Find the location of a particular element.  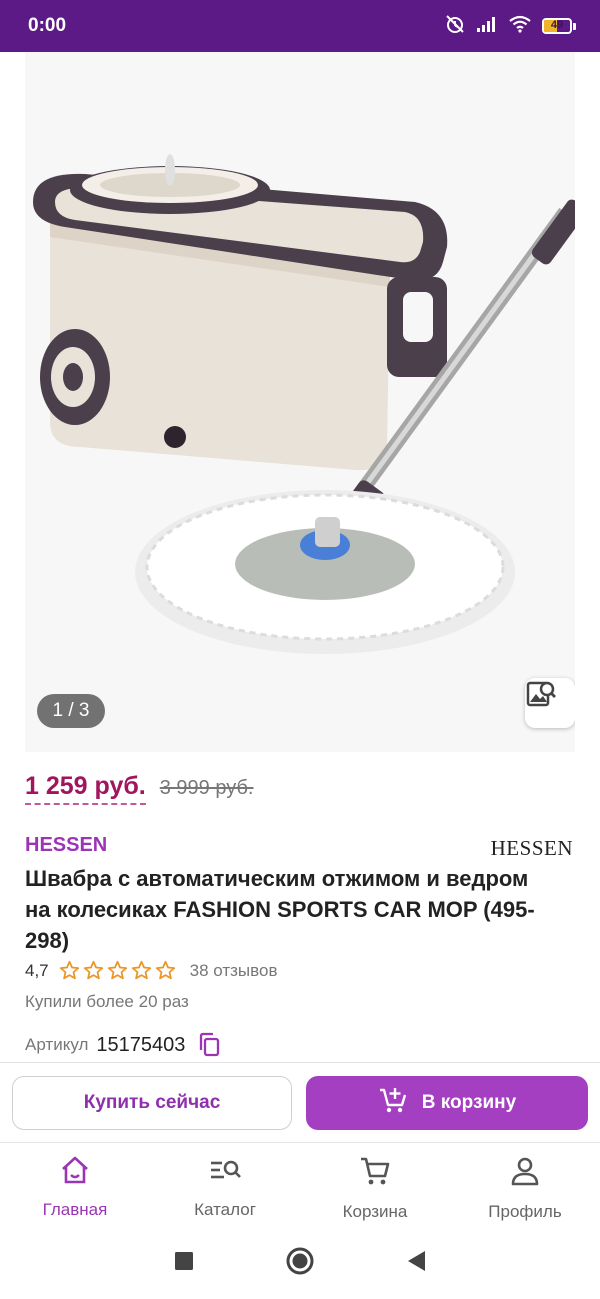

catalog-search-icon is located at coordinates (225, 1172).